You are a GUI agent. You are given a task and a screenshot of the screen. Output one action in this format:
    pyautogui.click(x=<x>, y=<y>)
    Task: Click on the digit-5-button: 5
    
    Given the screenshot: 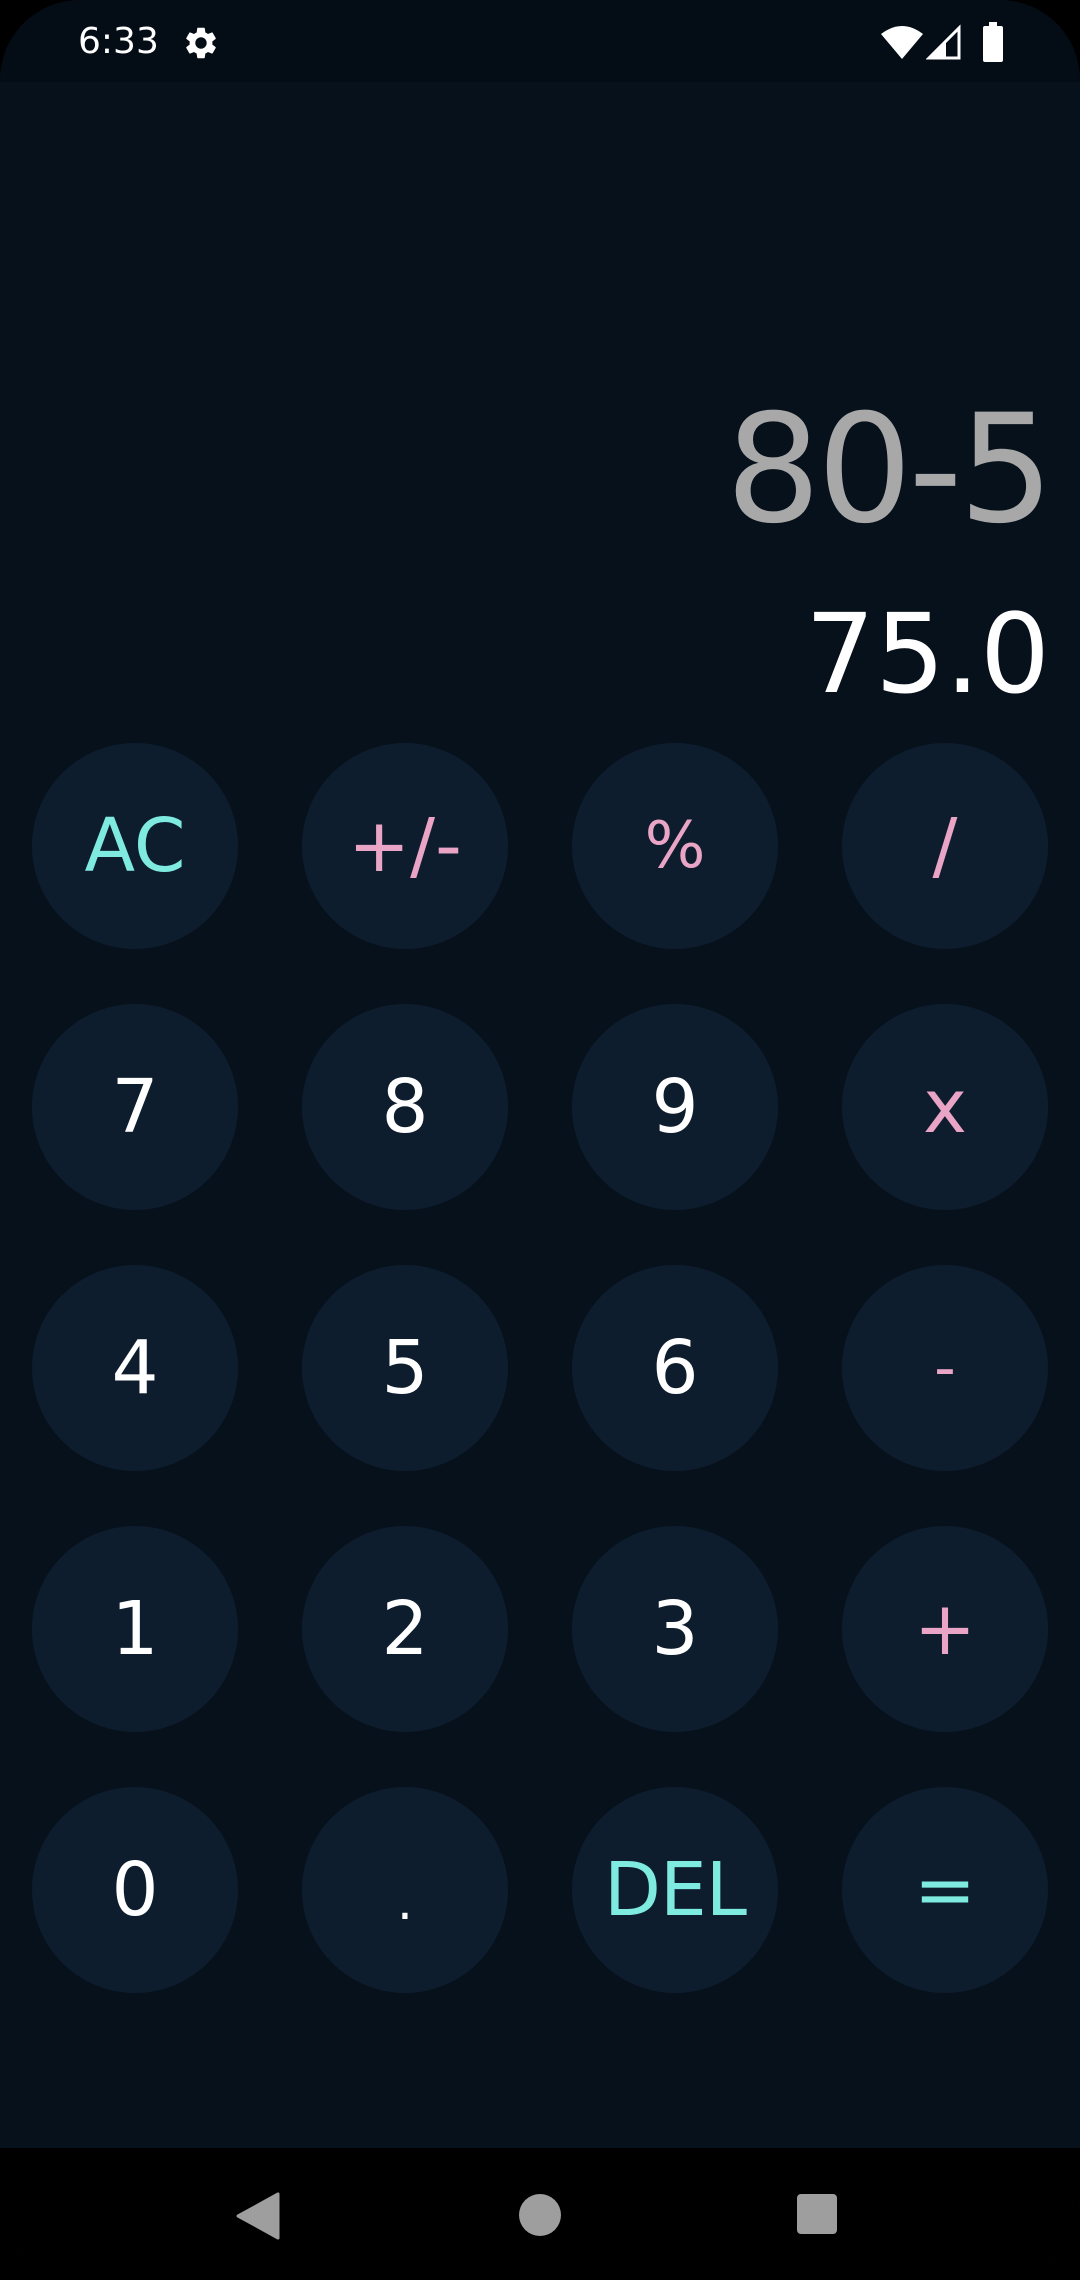 What is the action you would take?
    pyautogui.click(x=405, y=1368)
    